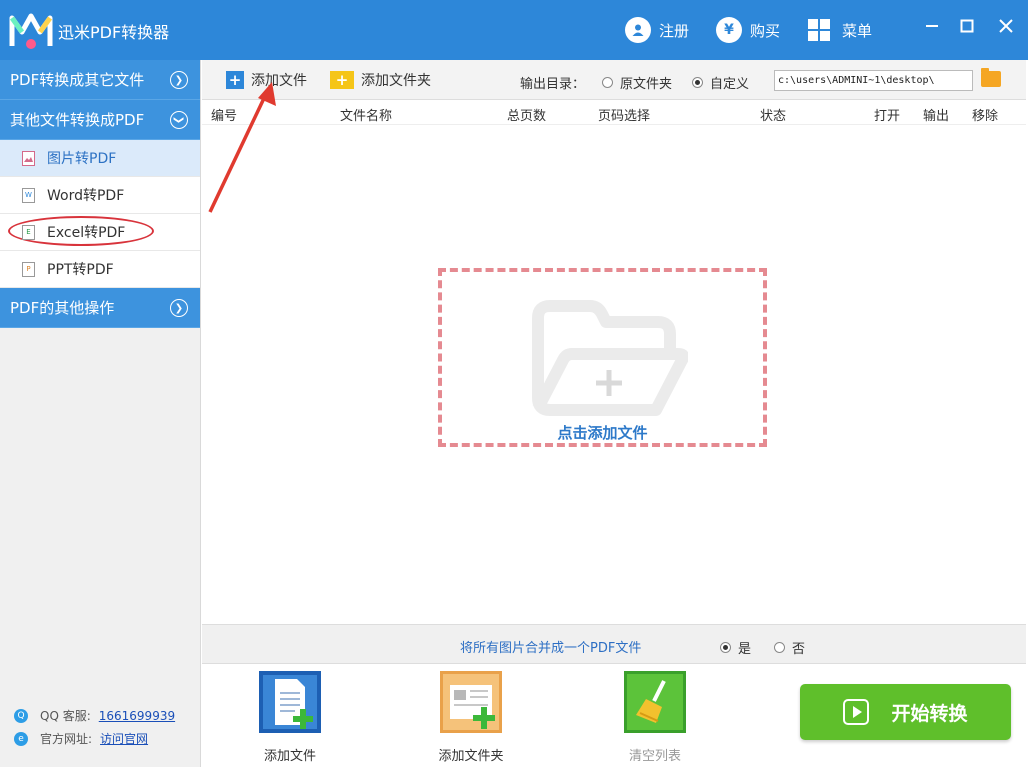 This screenshot has height=767, width=1028. I want to click on radio-merge-yes: 是, so click(735, 647).